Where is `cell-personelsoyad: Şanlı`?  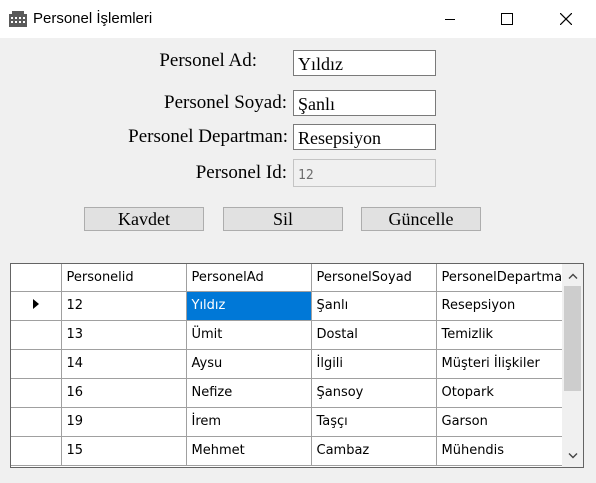 cell-personelsoyad: Şanlı is located at coordinates (374, 306).